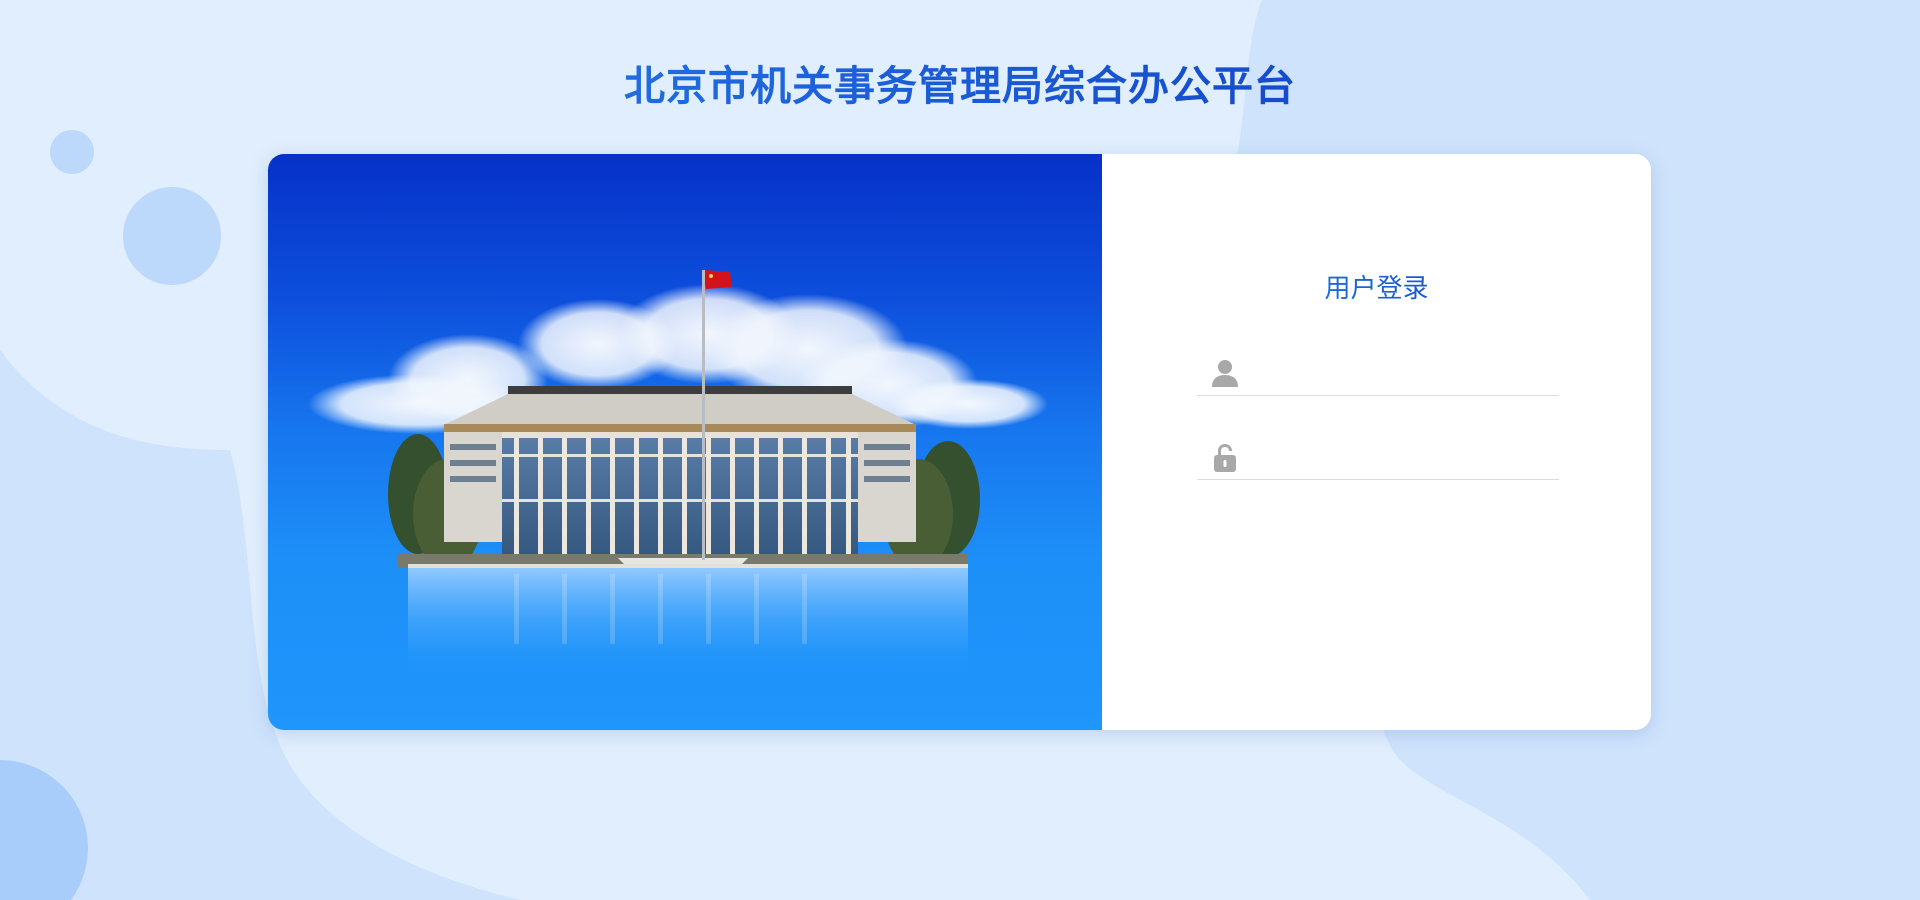 This screenshot has height=900, width=1920. I want to click on lock-icon, so click(1225, 458).